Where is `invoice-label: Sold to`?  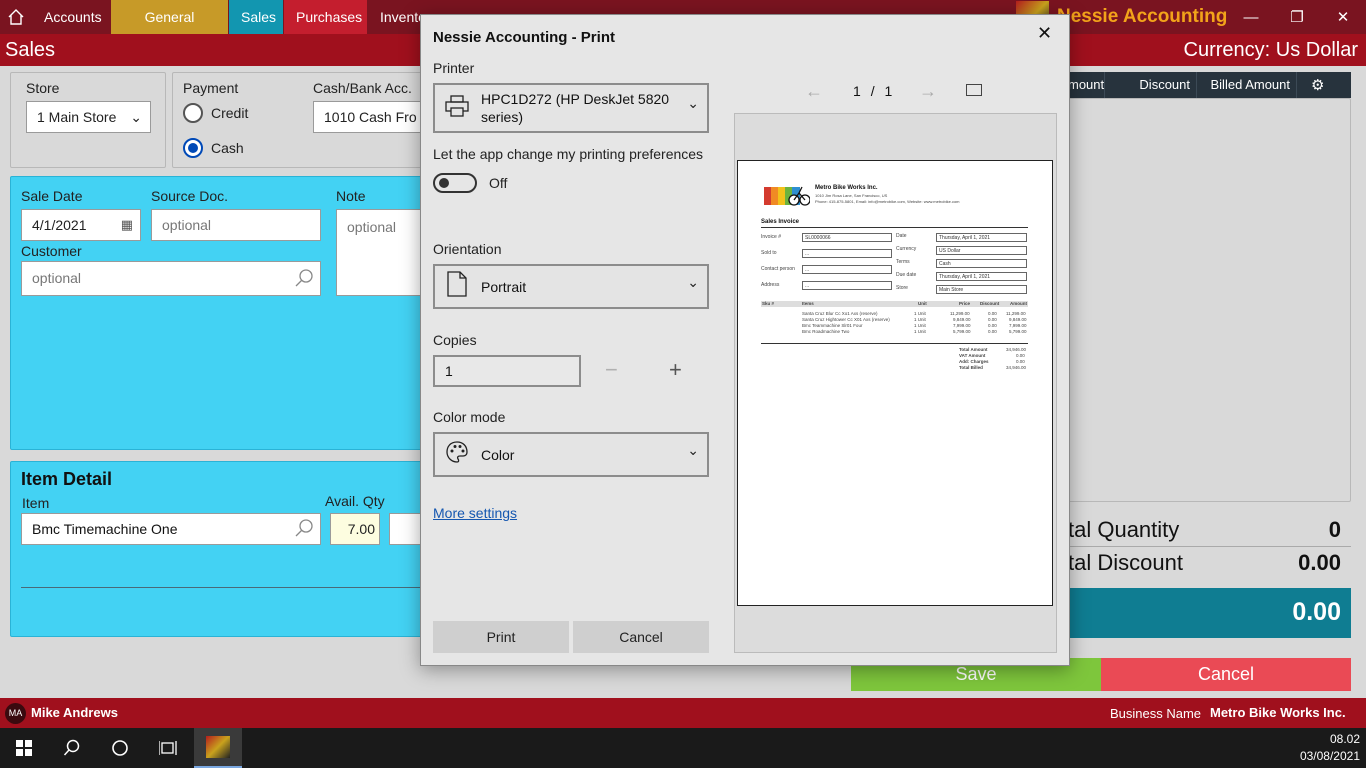
invoice-label: Sold to is located at coordinates (769, 253).